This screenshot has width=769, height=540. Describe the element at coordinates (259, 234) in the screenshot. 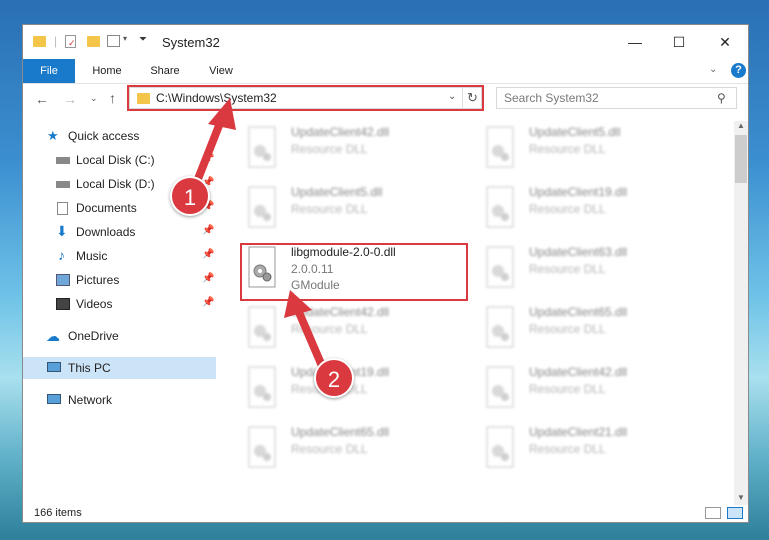

I see `annotation-overlay` at that location.